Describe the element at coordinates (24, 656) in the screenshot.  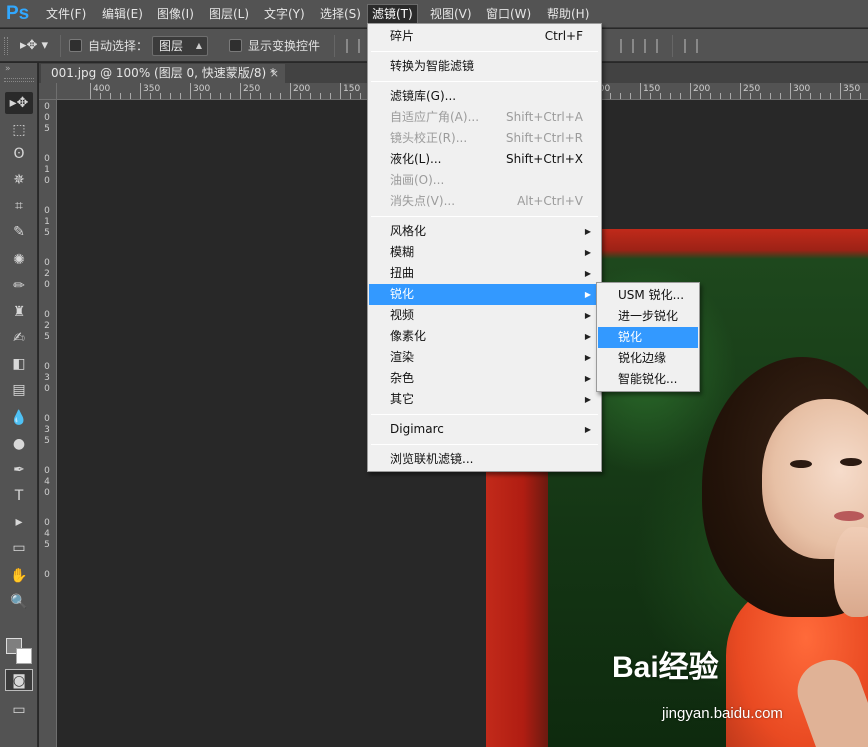
I see `background-color-swatch` at that location.